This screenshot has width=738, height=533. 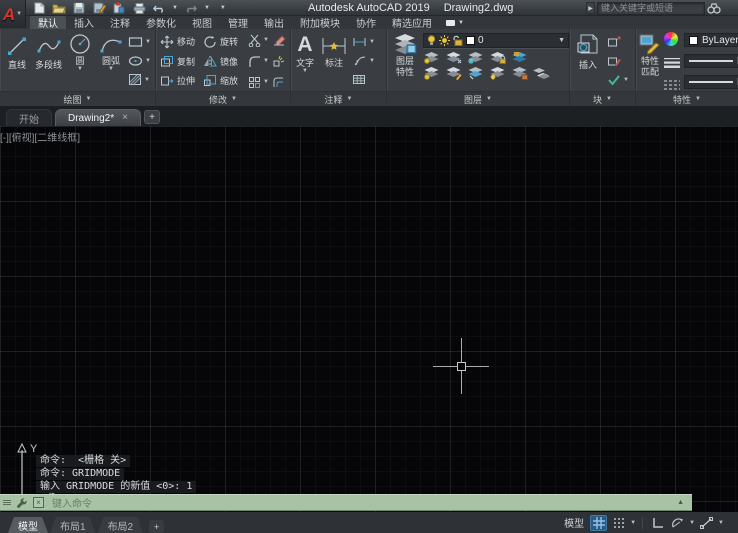 What do you see at coordinates (680, 502) in the screenshot?
I see `command-history-expand-icon: ▲` at bounding box center [680, 502].